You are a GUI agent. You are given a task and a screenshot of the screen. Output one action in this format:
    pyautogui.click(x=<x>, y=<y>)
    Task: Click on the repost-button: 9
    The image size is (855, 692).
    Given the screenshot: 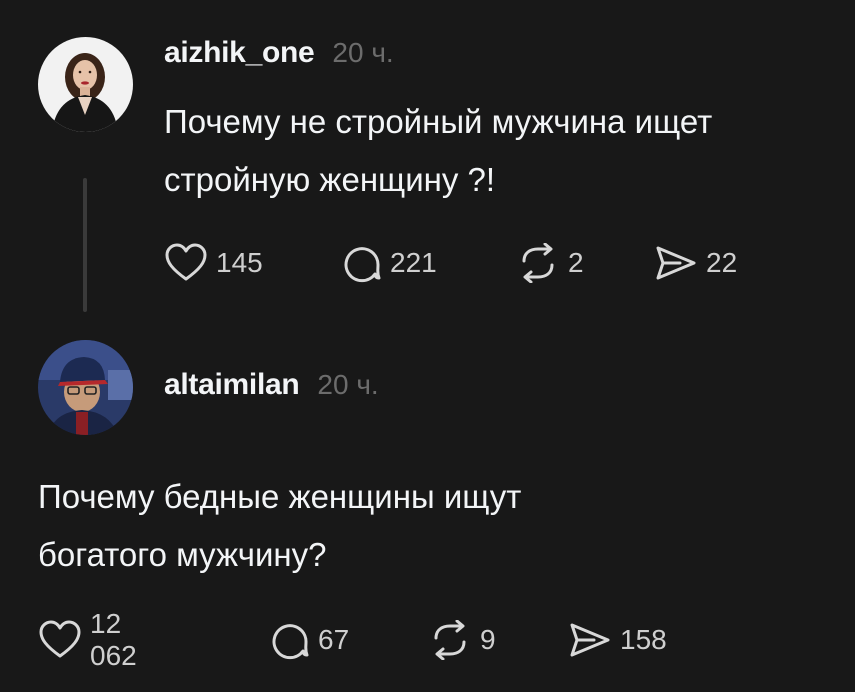 What is the action you would take?
    pyautogui.click(x=462, y=640)
    